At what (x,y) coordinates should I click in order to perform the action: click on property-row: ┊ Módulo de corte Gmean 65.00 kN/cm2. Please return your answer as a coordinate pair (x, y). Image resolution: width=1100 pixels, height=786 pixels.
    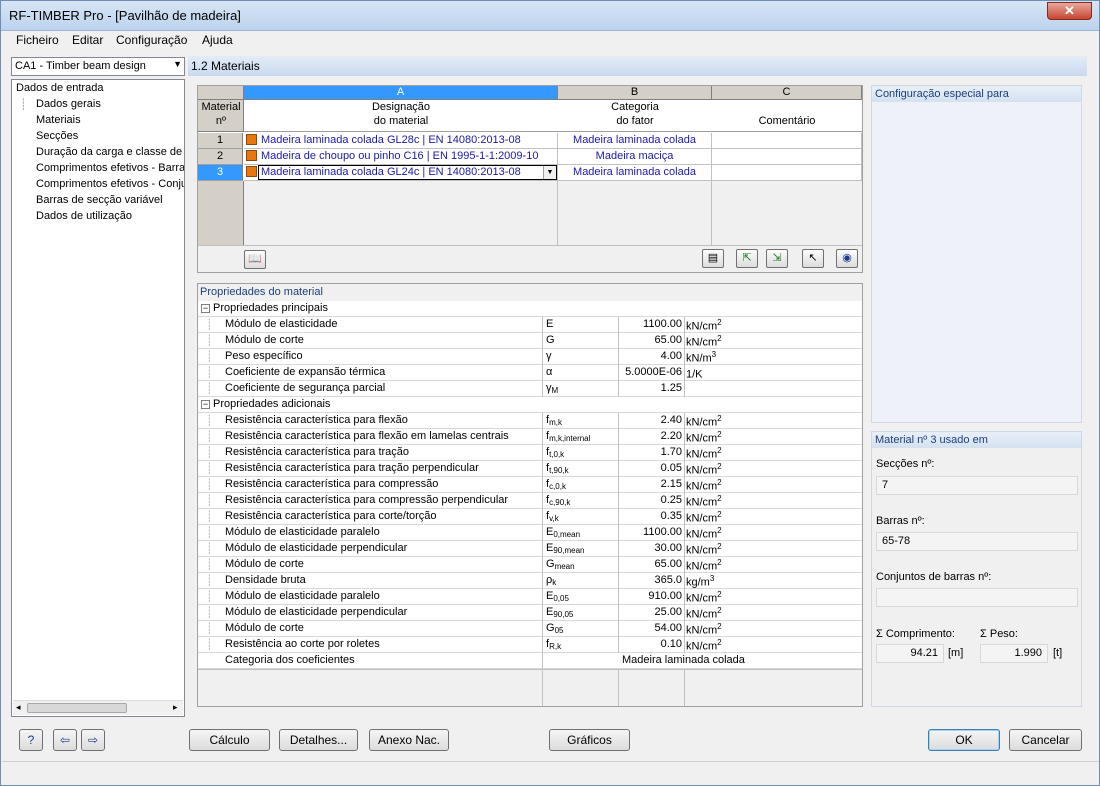
    Looking at the image, I should click on (530, 565).